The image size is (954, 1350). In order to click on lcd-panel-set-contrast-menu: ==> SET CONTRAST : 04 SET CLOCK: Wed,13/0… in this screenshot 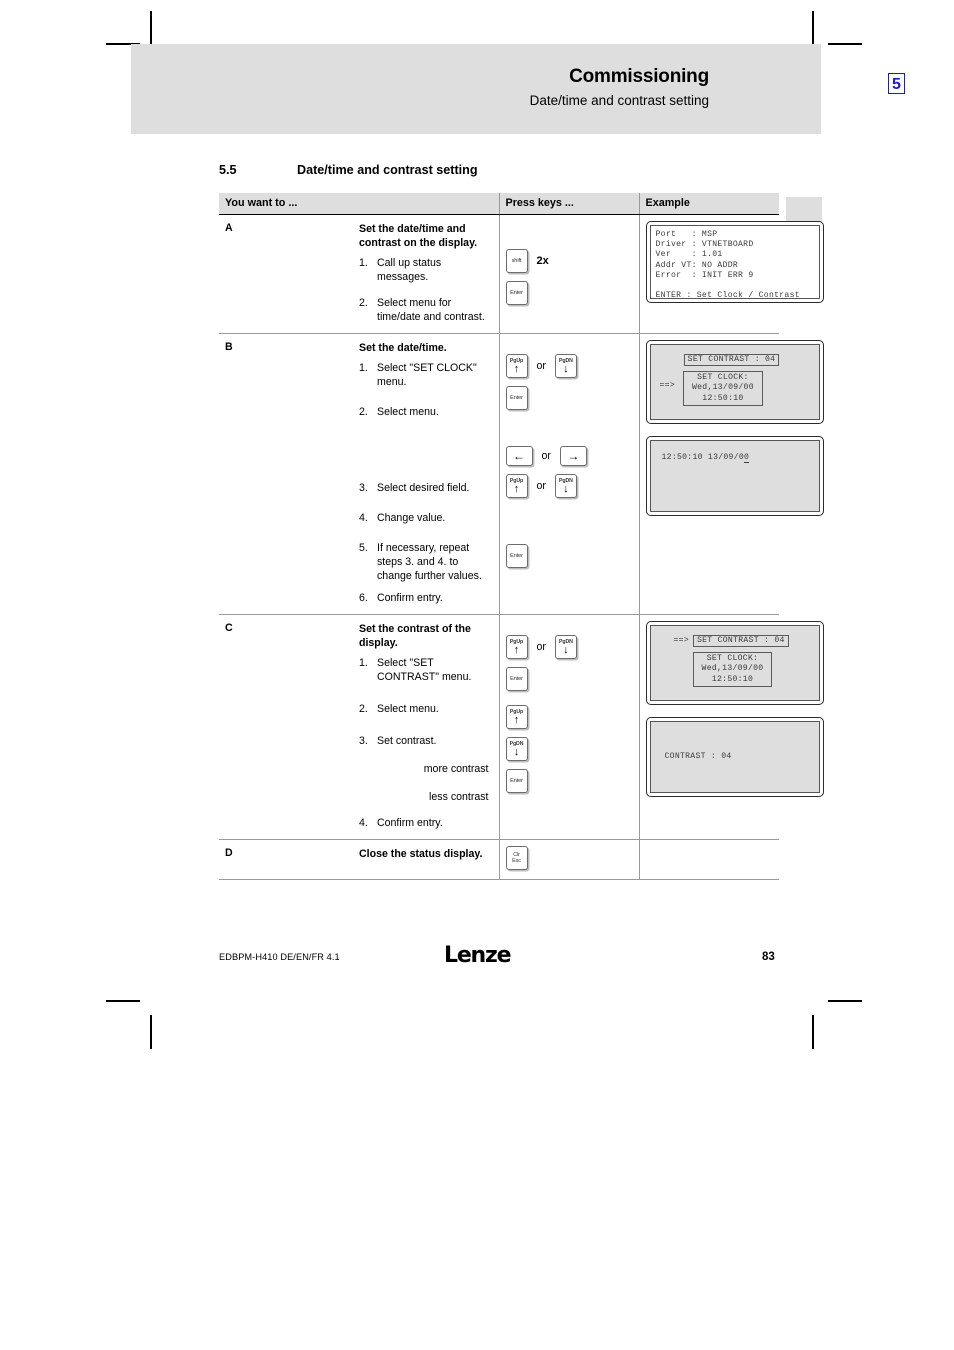, I will do `click(734, 663)`.